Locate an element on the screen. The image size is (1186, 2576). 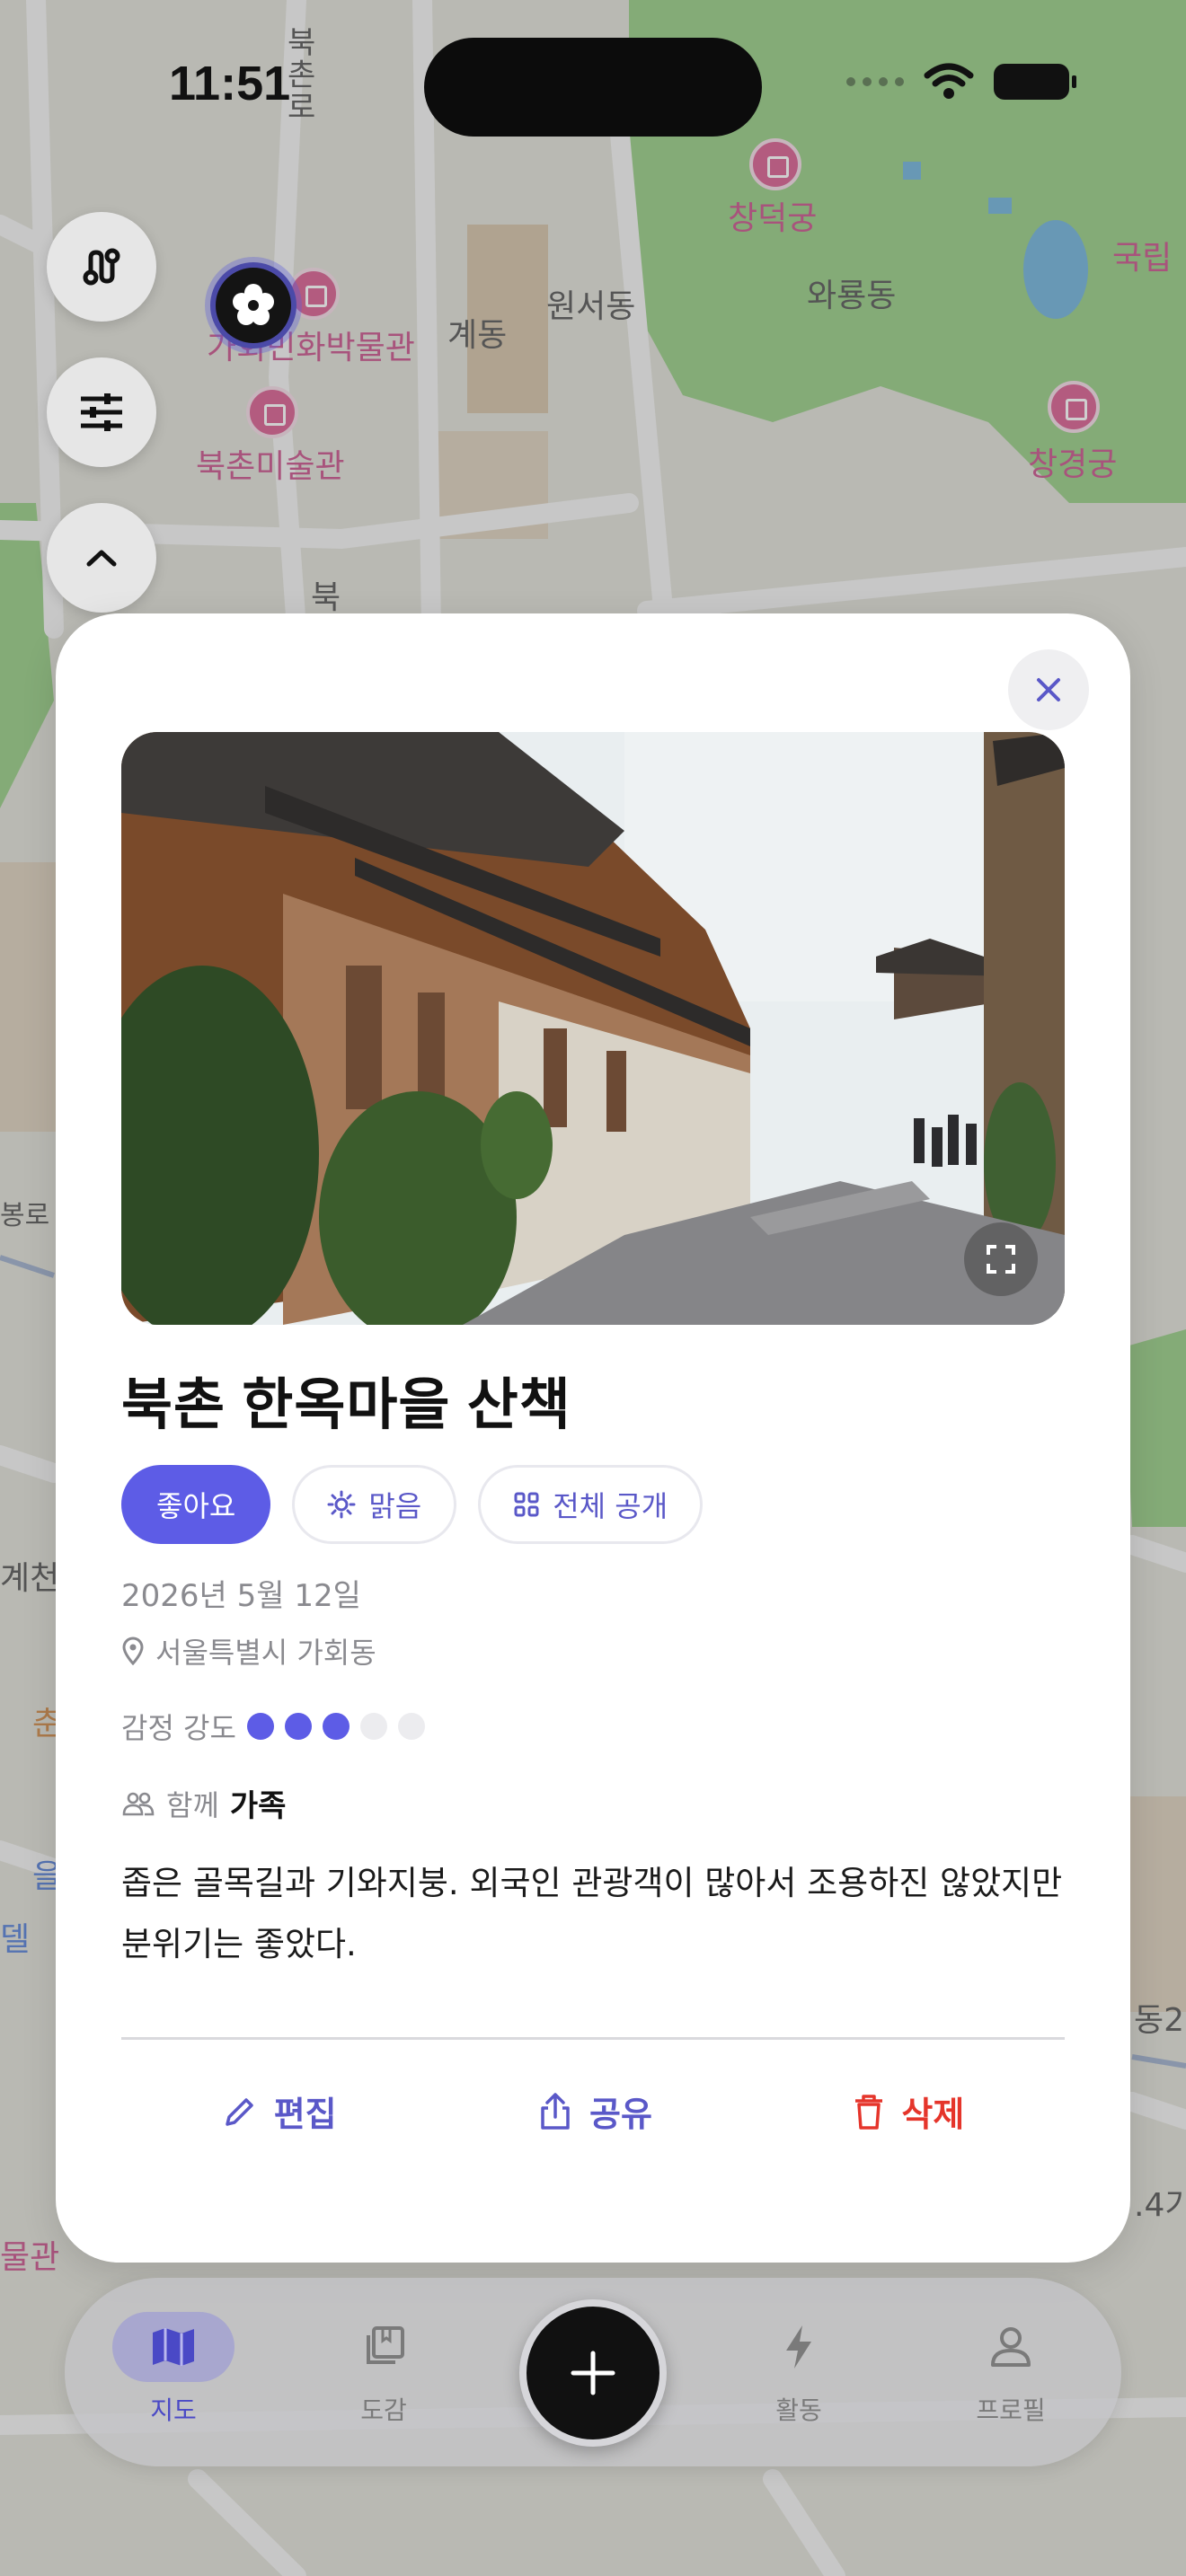
edit-button: 편집 is located at coordinates (279, 2111).